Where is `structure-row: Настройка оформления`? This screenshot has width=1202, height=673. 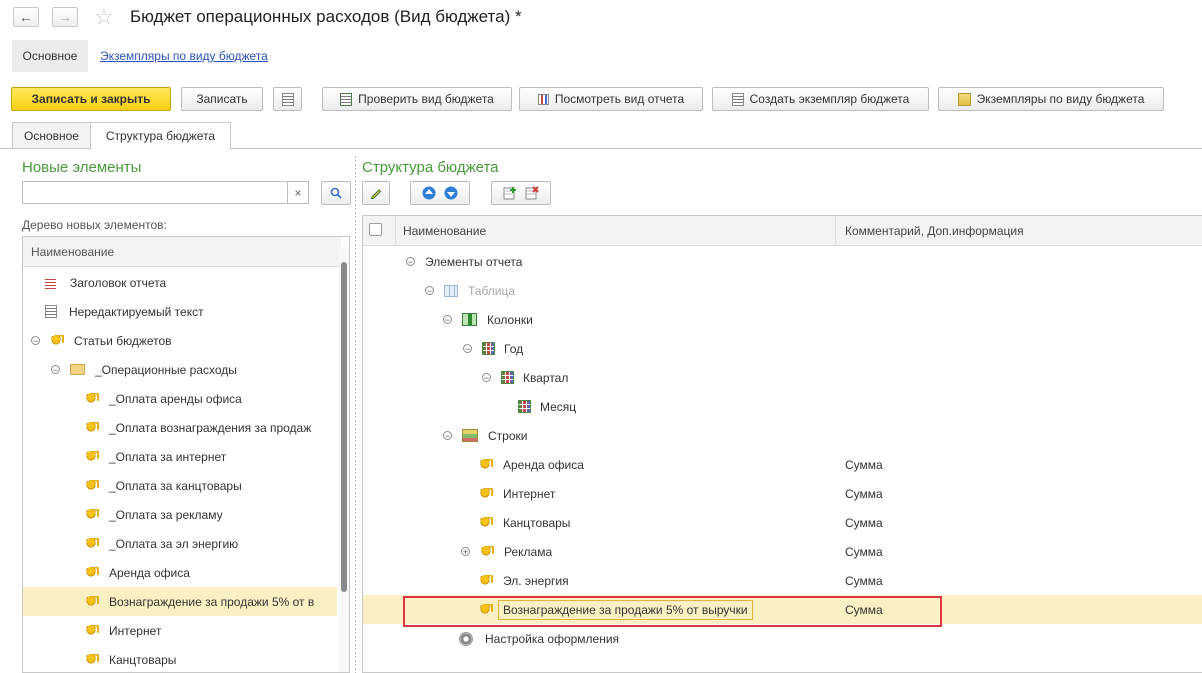 structure-row: Настройка оформления is located at coordinates (782, 638).